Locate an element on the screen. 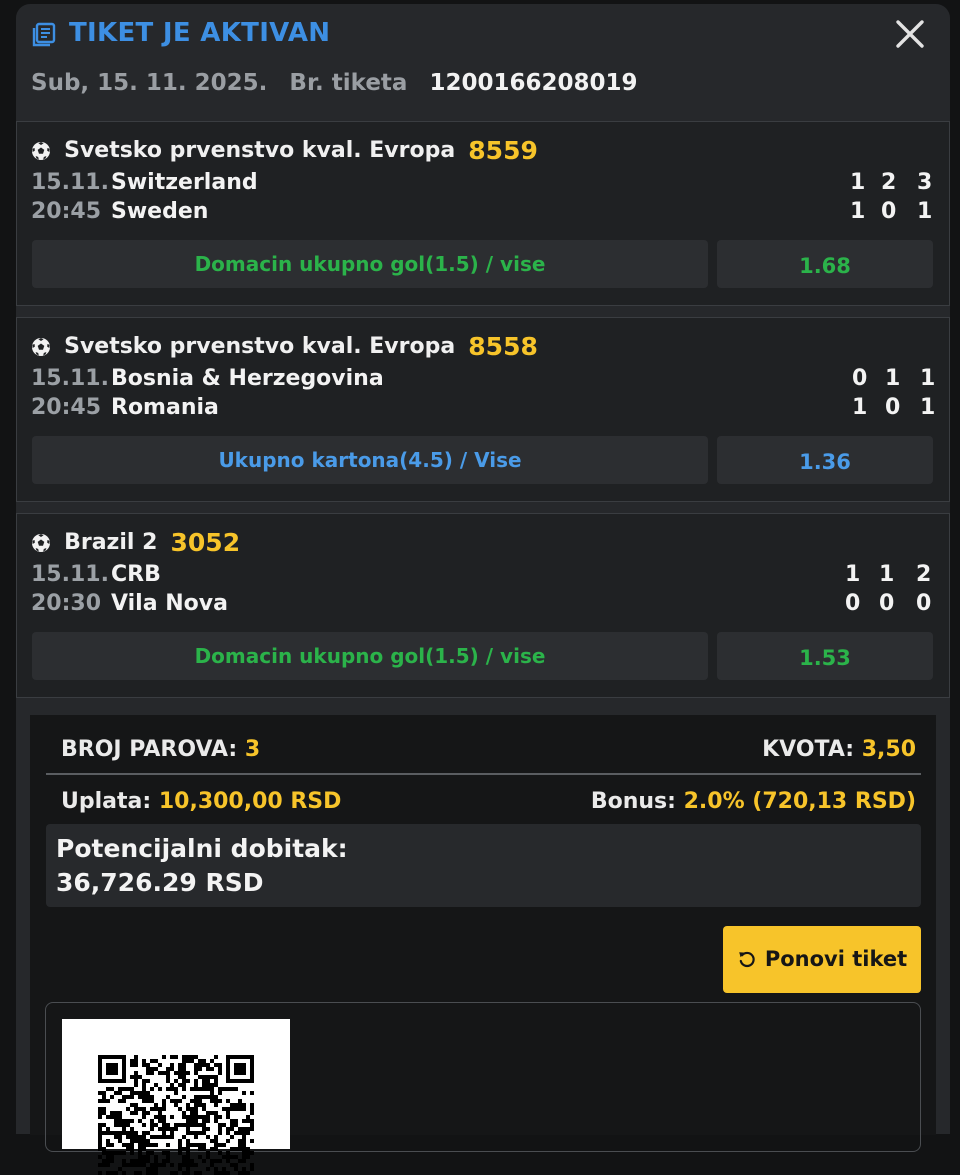  match-time: 20:30 is located at coordinates (66, 603).